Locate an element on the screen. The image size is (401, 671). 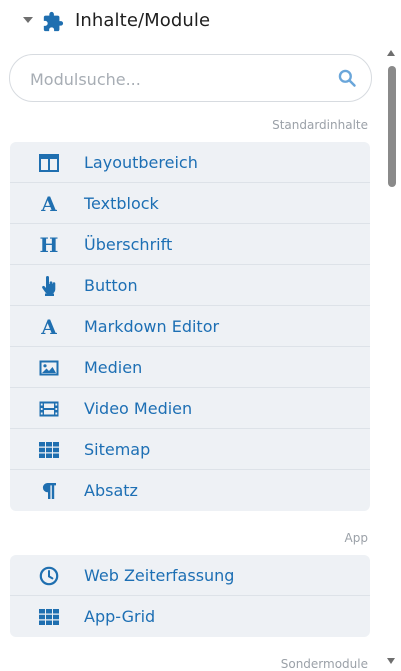
module-item-layoutbereich: Layoutbereich is located at coordinates (190, 162).